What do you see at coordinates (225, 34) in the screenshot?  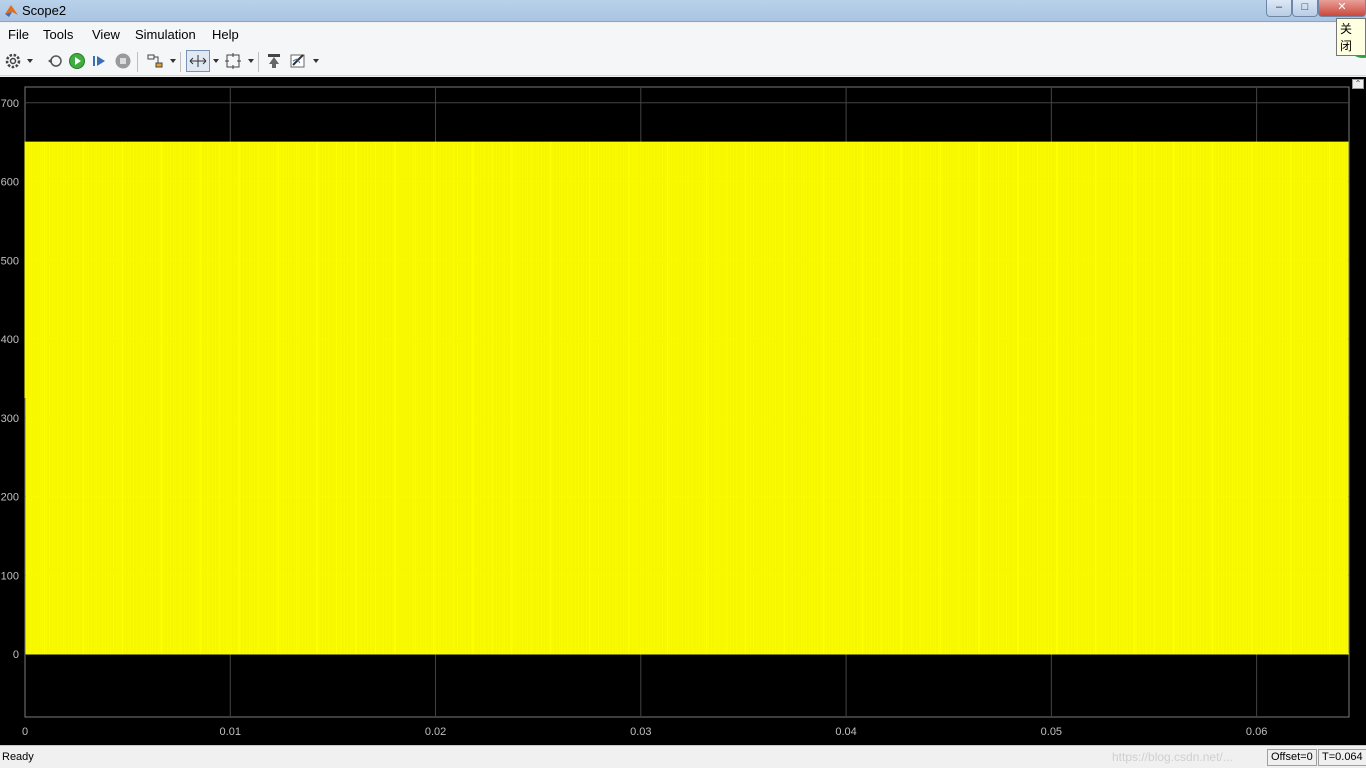 I see `menu-help: Help` at bounding box center [225, 34].